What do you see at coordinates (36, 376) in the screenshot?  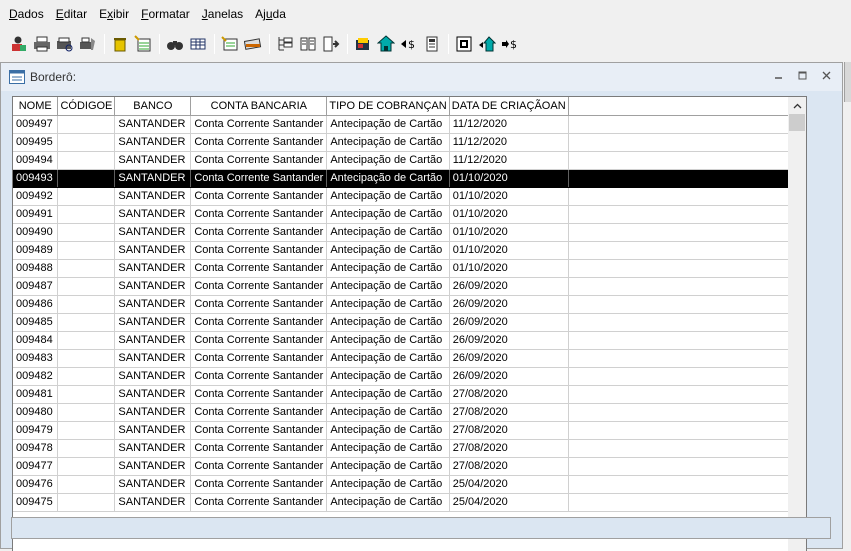 I see `table-cell: 009482` at bounding box center [36, 376].